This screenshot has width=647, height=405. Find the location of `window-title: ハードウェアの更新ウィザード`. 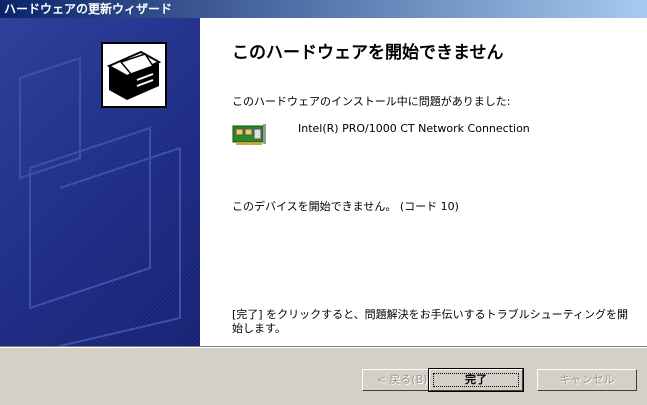

window-title: ハードウェアの更新ウィザード is located at coordinates (323, 9).